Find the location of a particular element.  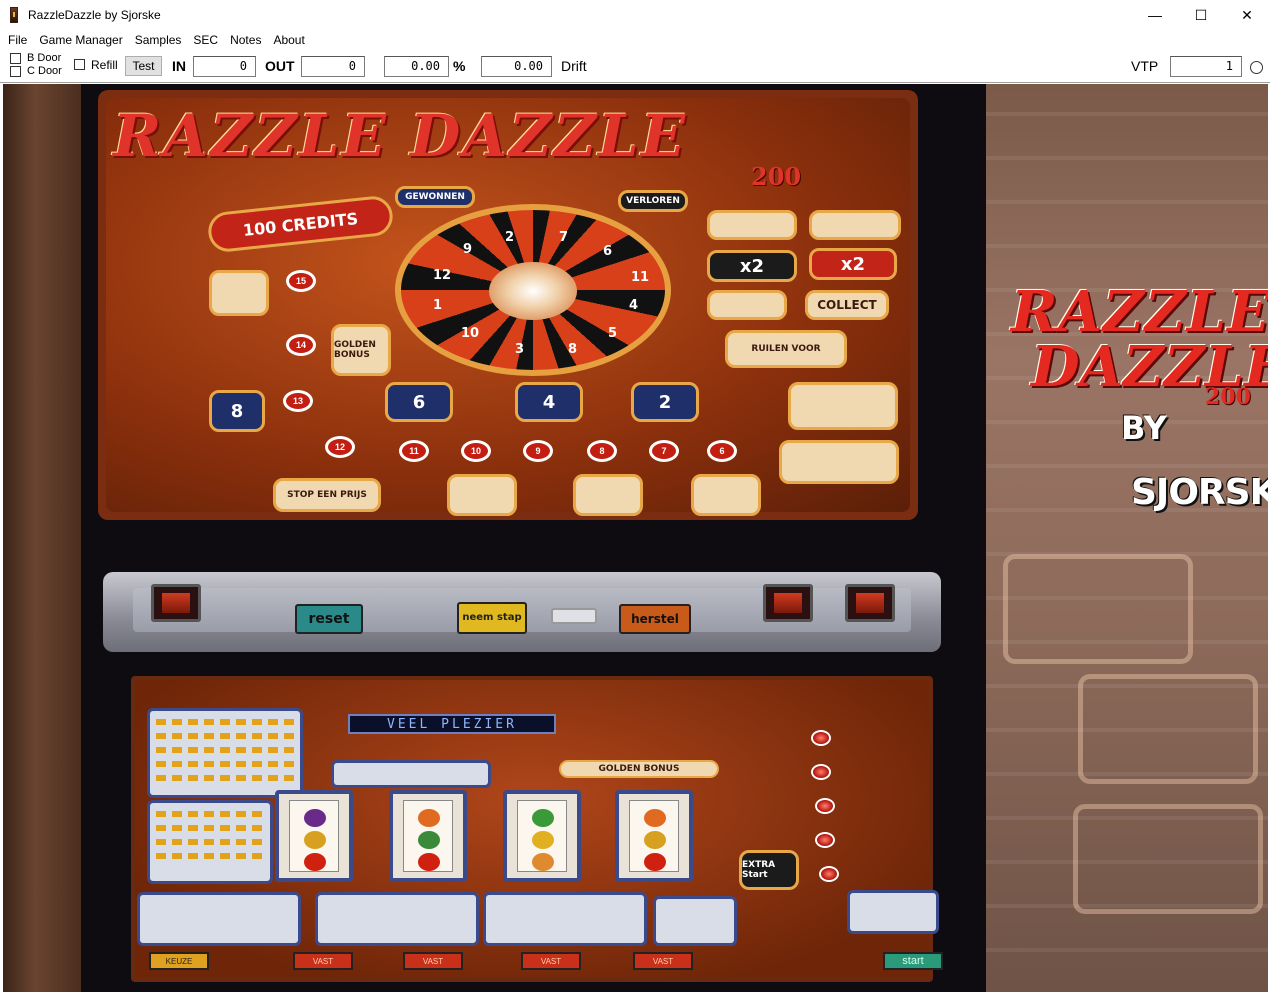

percent-label: % is located at coordinates (459, 66).